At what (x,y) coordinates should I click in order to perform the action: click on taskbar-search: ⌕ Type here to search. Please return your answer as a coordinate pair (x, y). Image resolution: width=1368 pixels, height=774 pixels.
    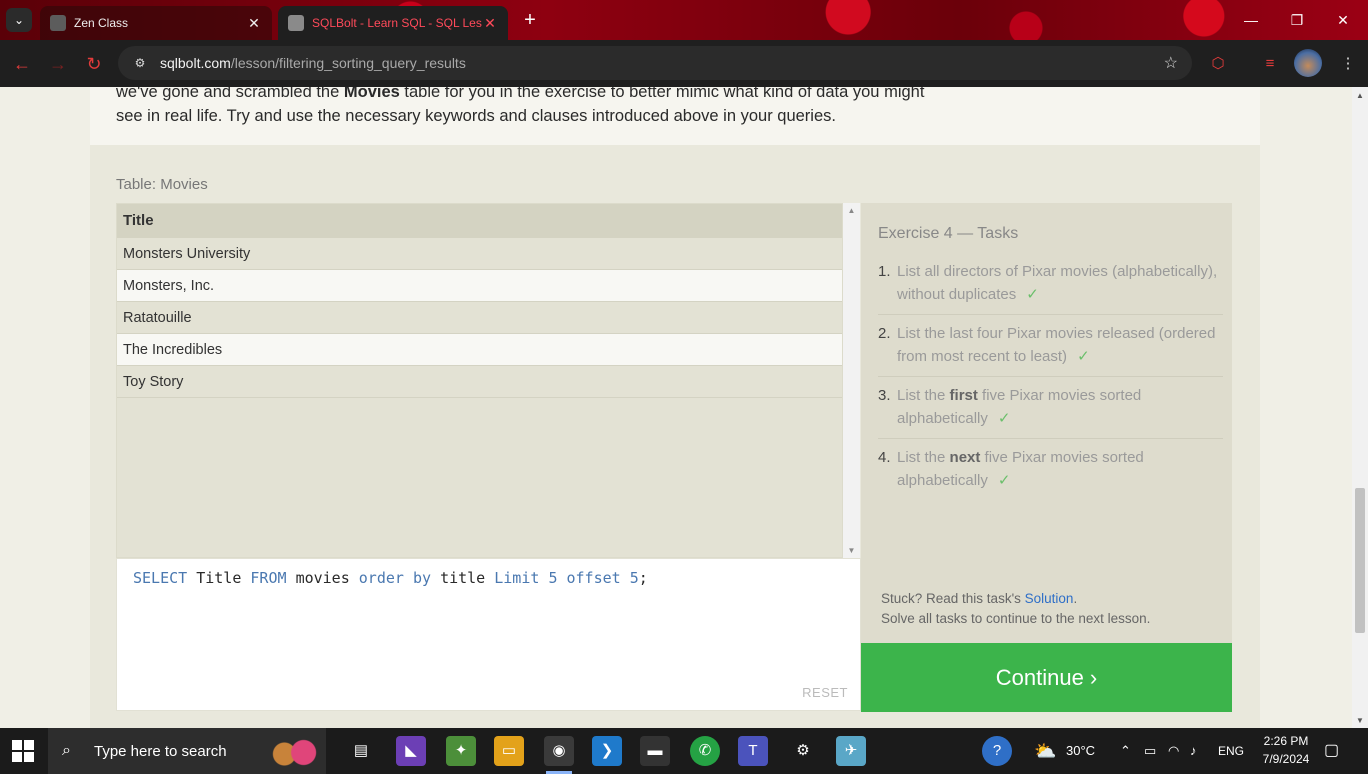
    Looking at the image, I should click on (187, 751).